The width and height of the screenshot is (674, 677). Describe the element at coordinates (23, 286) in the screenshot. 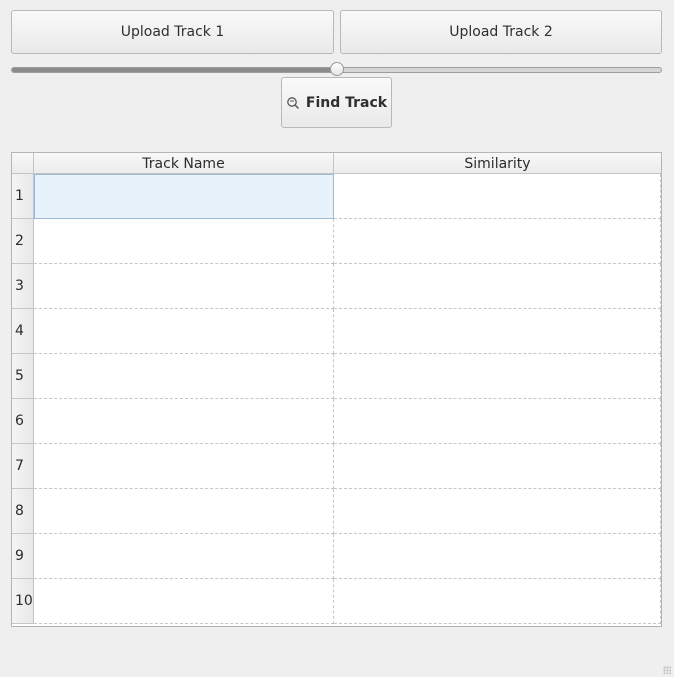

I see `row-header: 3` at that location.